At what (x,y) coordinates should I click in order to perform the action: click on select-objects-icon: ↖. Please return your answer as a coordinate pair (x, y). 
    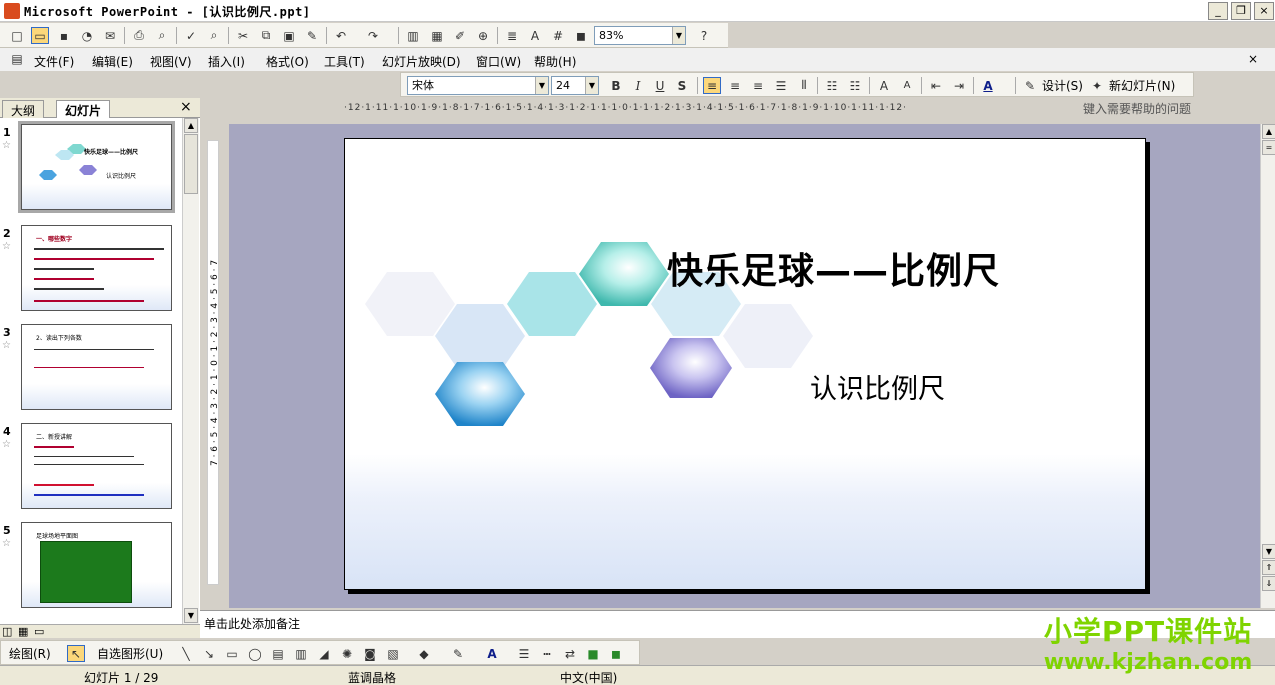
    Looking at the image, I should click on (76, 653).